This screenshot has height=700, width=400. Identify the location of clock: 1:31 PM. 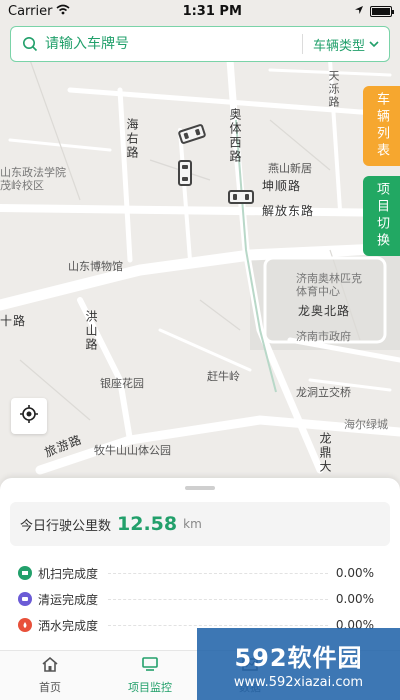
(212, 11).